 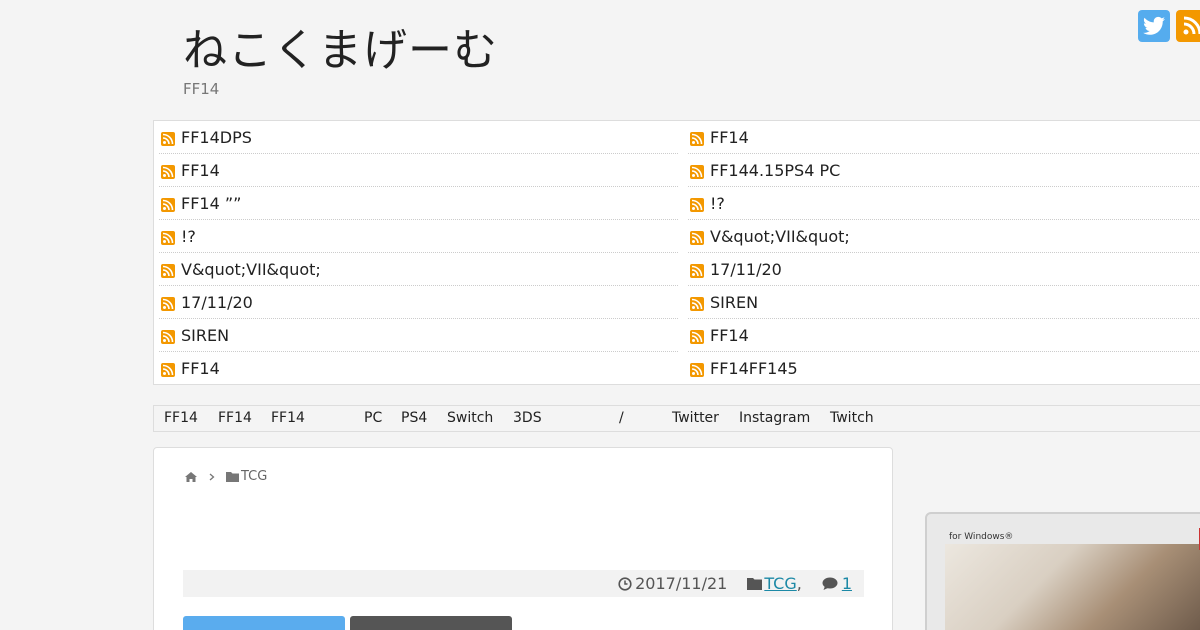 I want to click on comment-icon, so click(x=830, y=583).